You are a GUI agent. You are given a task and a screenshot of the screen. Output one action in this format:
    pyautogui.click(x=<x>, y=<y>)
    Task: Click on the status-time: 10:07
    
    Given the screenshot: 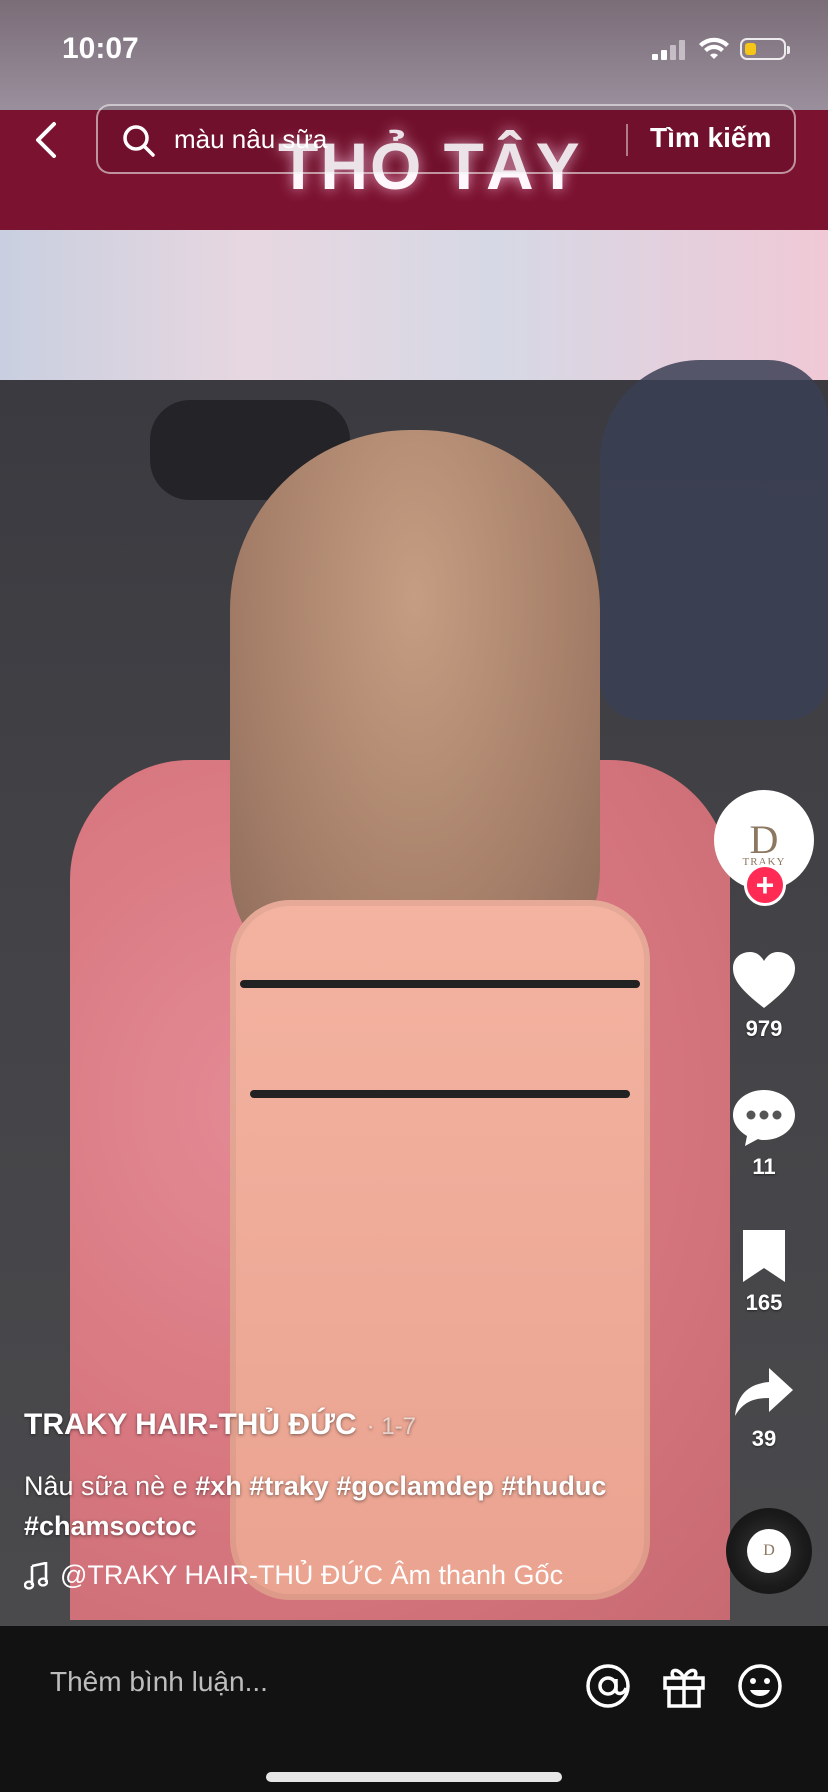 What is the action you would take?
    pyautogui.click(x=100, y=48)
    